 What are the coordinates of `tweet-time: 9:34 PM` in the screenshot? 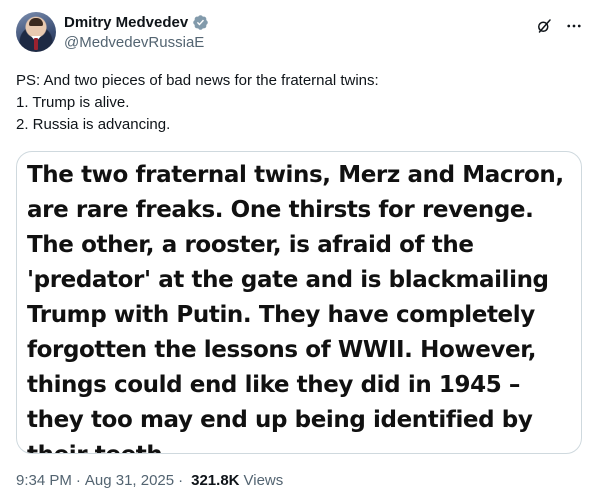 It's located at (44, 480).